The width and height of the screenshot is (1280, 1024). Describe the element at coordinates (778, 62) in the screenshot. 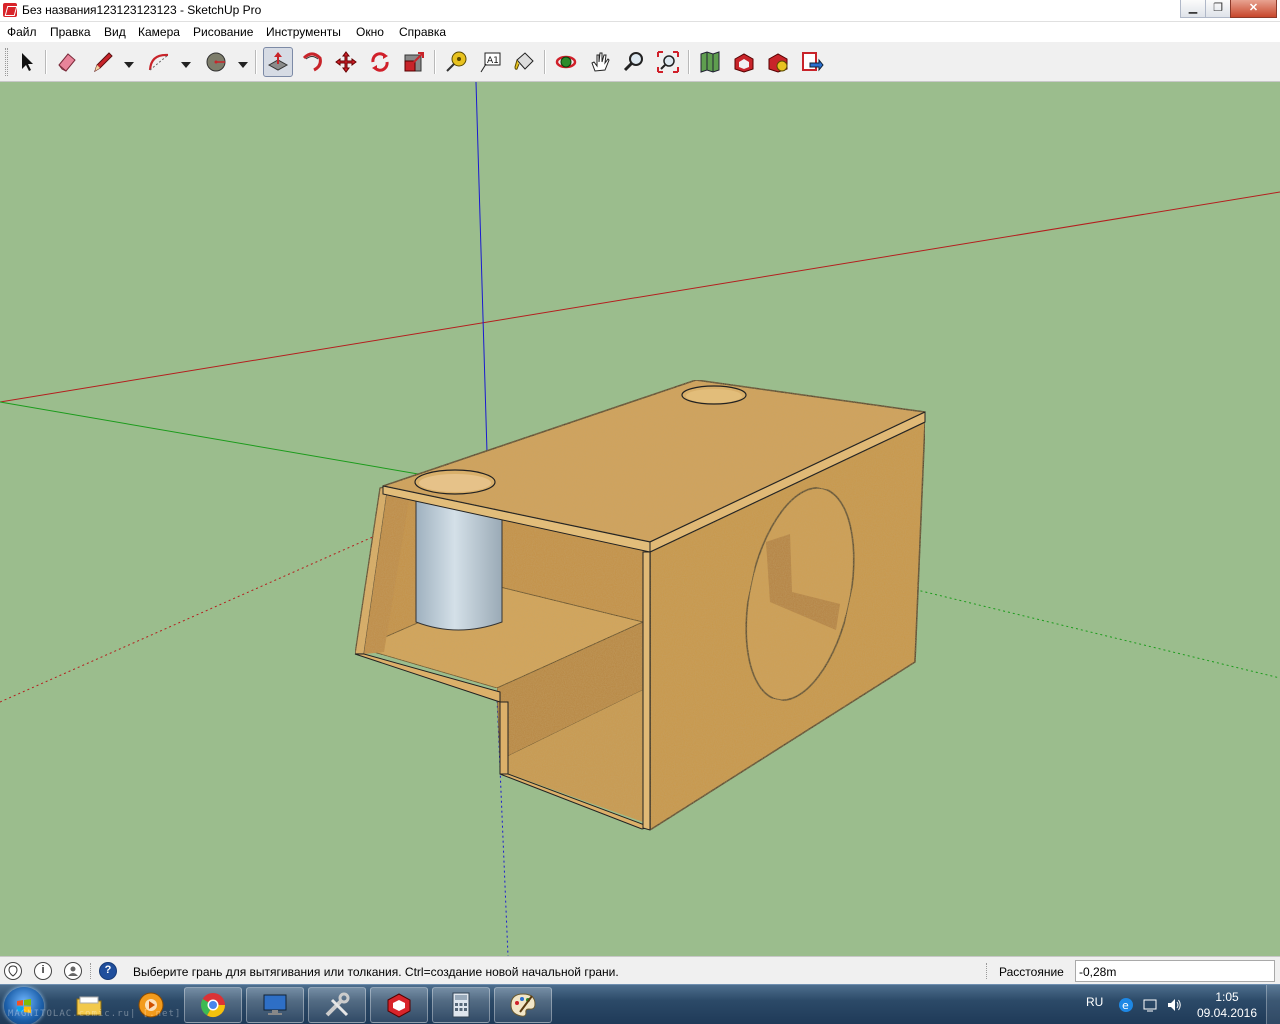

I see `extension-warehouse-button` at that location.